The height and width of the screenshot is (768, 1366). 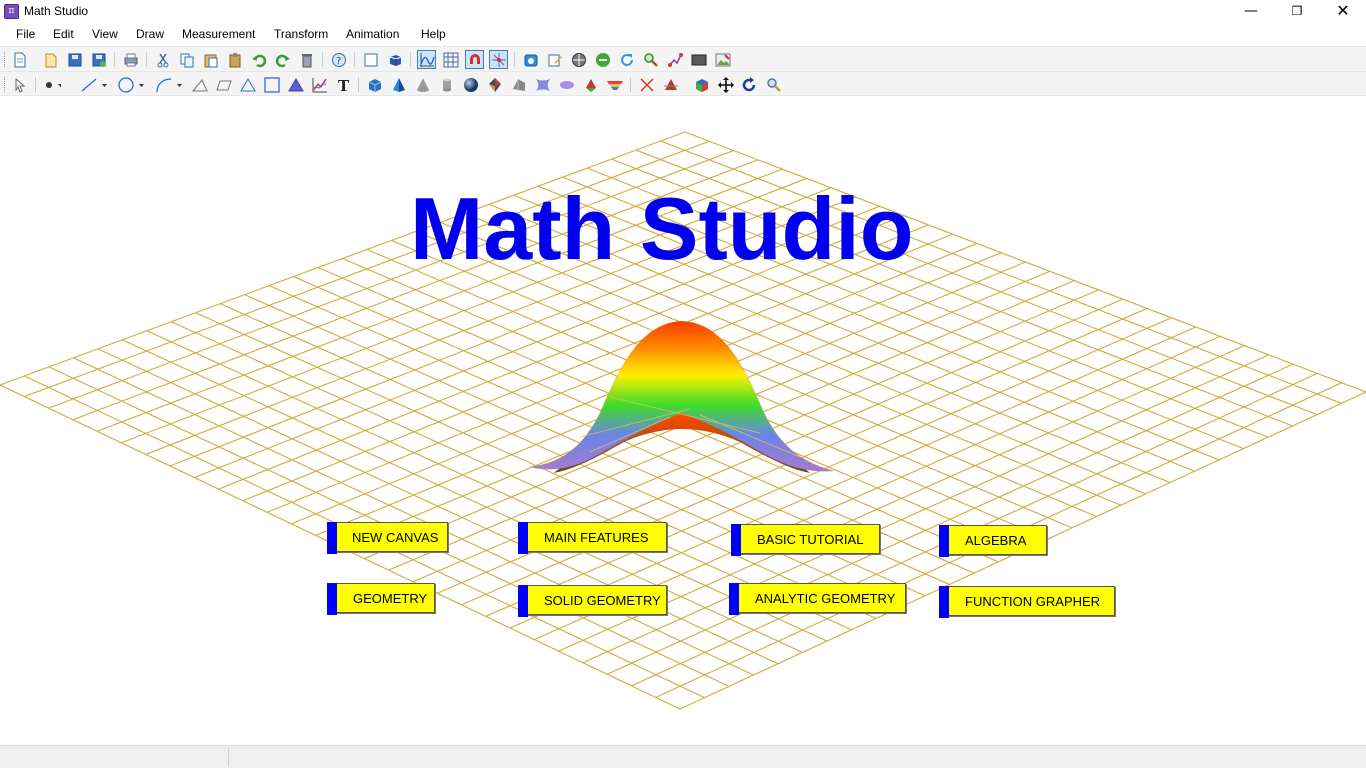 I want to click on surface-icon, so click(x=614, y=84).